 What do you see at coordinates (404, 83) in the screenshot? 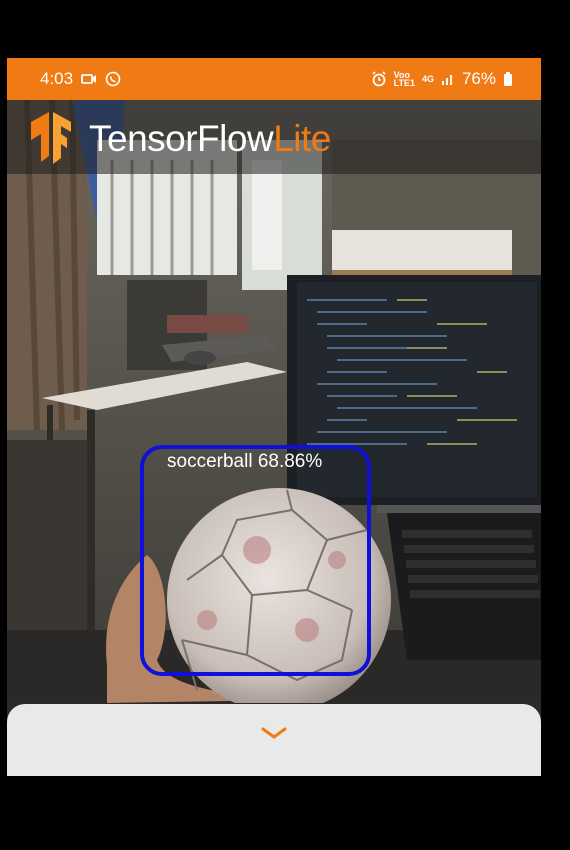
I see `network-line2: LTE1` at bounding box center [404, 83].